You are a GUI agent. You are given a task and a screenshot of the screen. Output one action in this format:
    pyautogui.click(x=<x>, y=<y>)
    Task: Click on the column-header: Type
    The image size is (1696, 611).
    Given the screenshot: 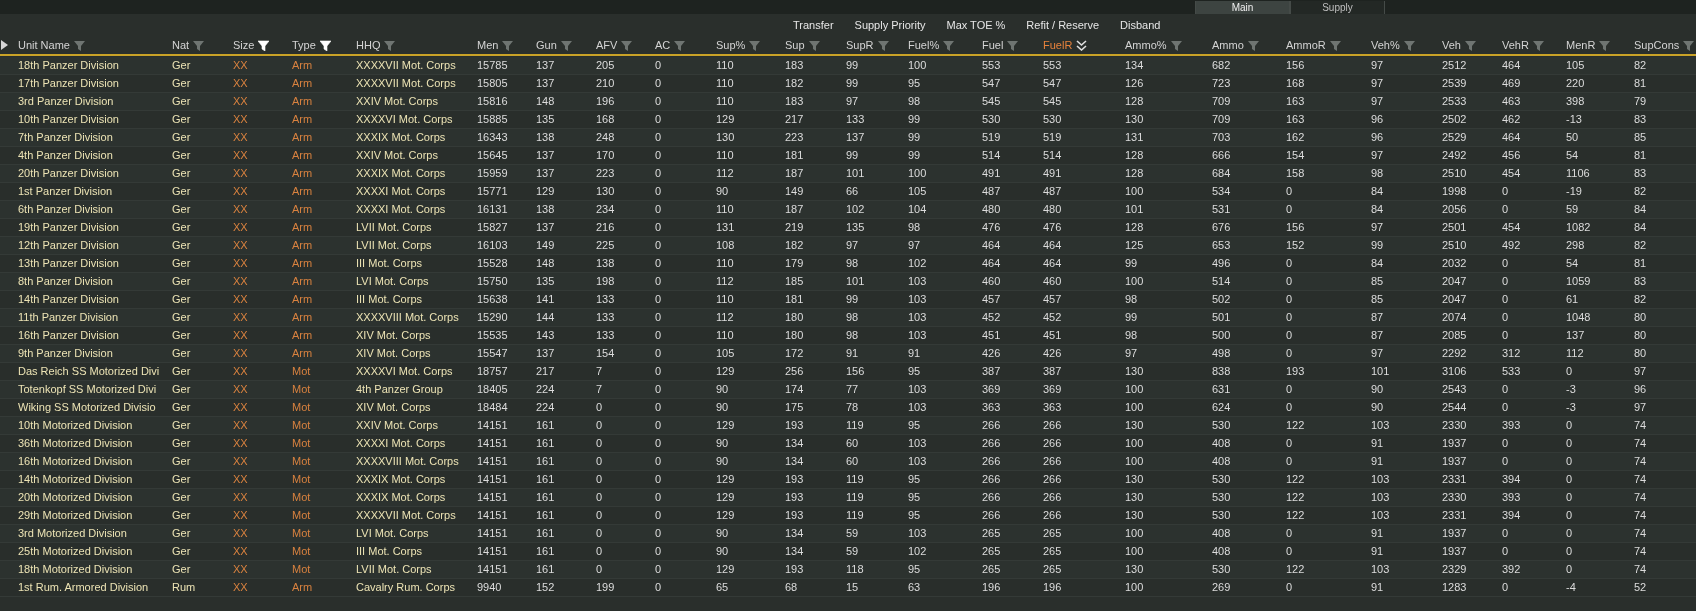 What is the action you would take?
    pyautogui.click(x=324, y=45)
    